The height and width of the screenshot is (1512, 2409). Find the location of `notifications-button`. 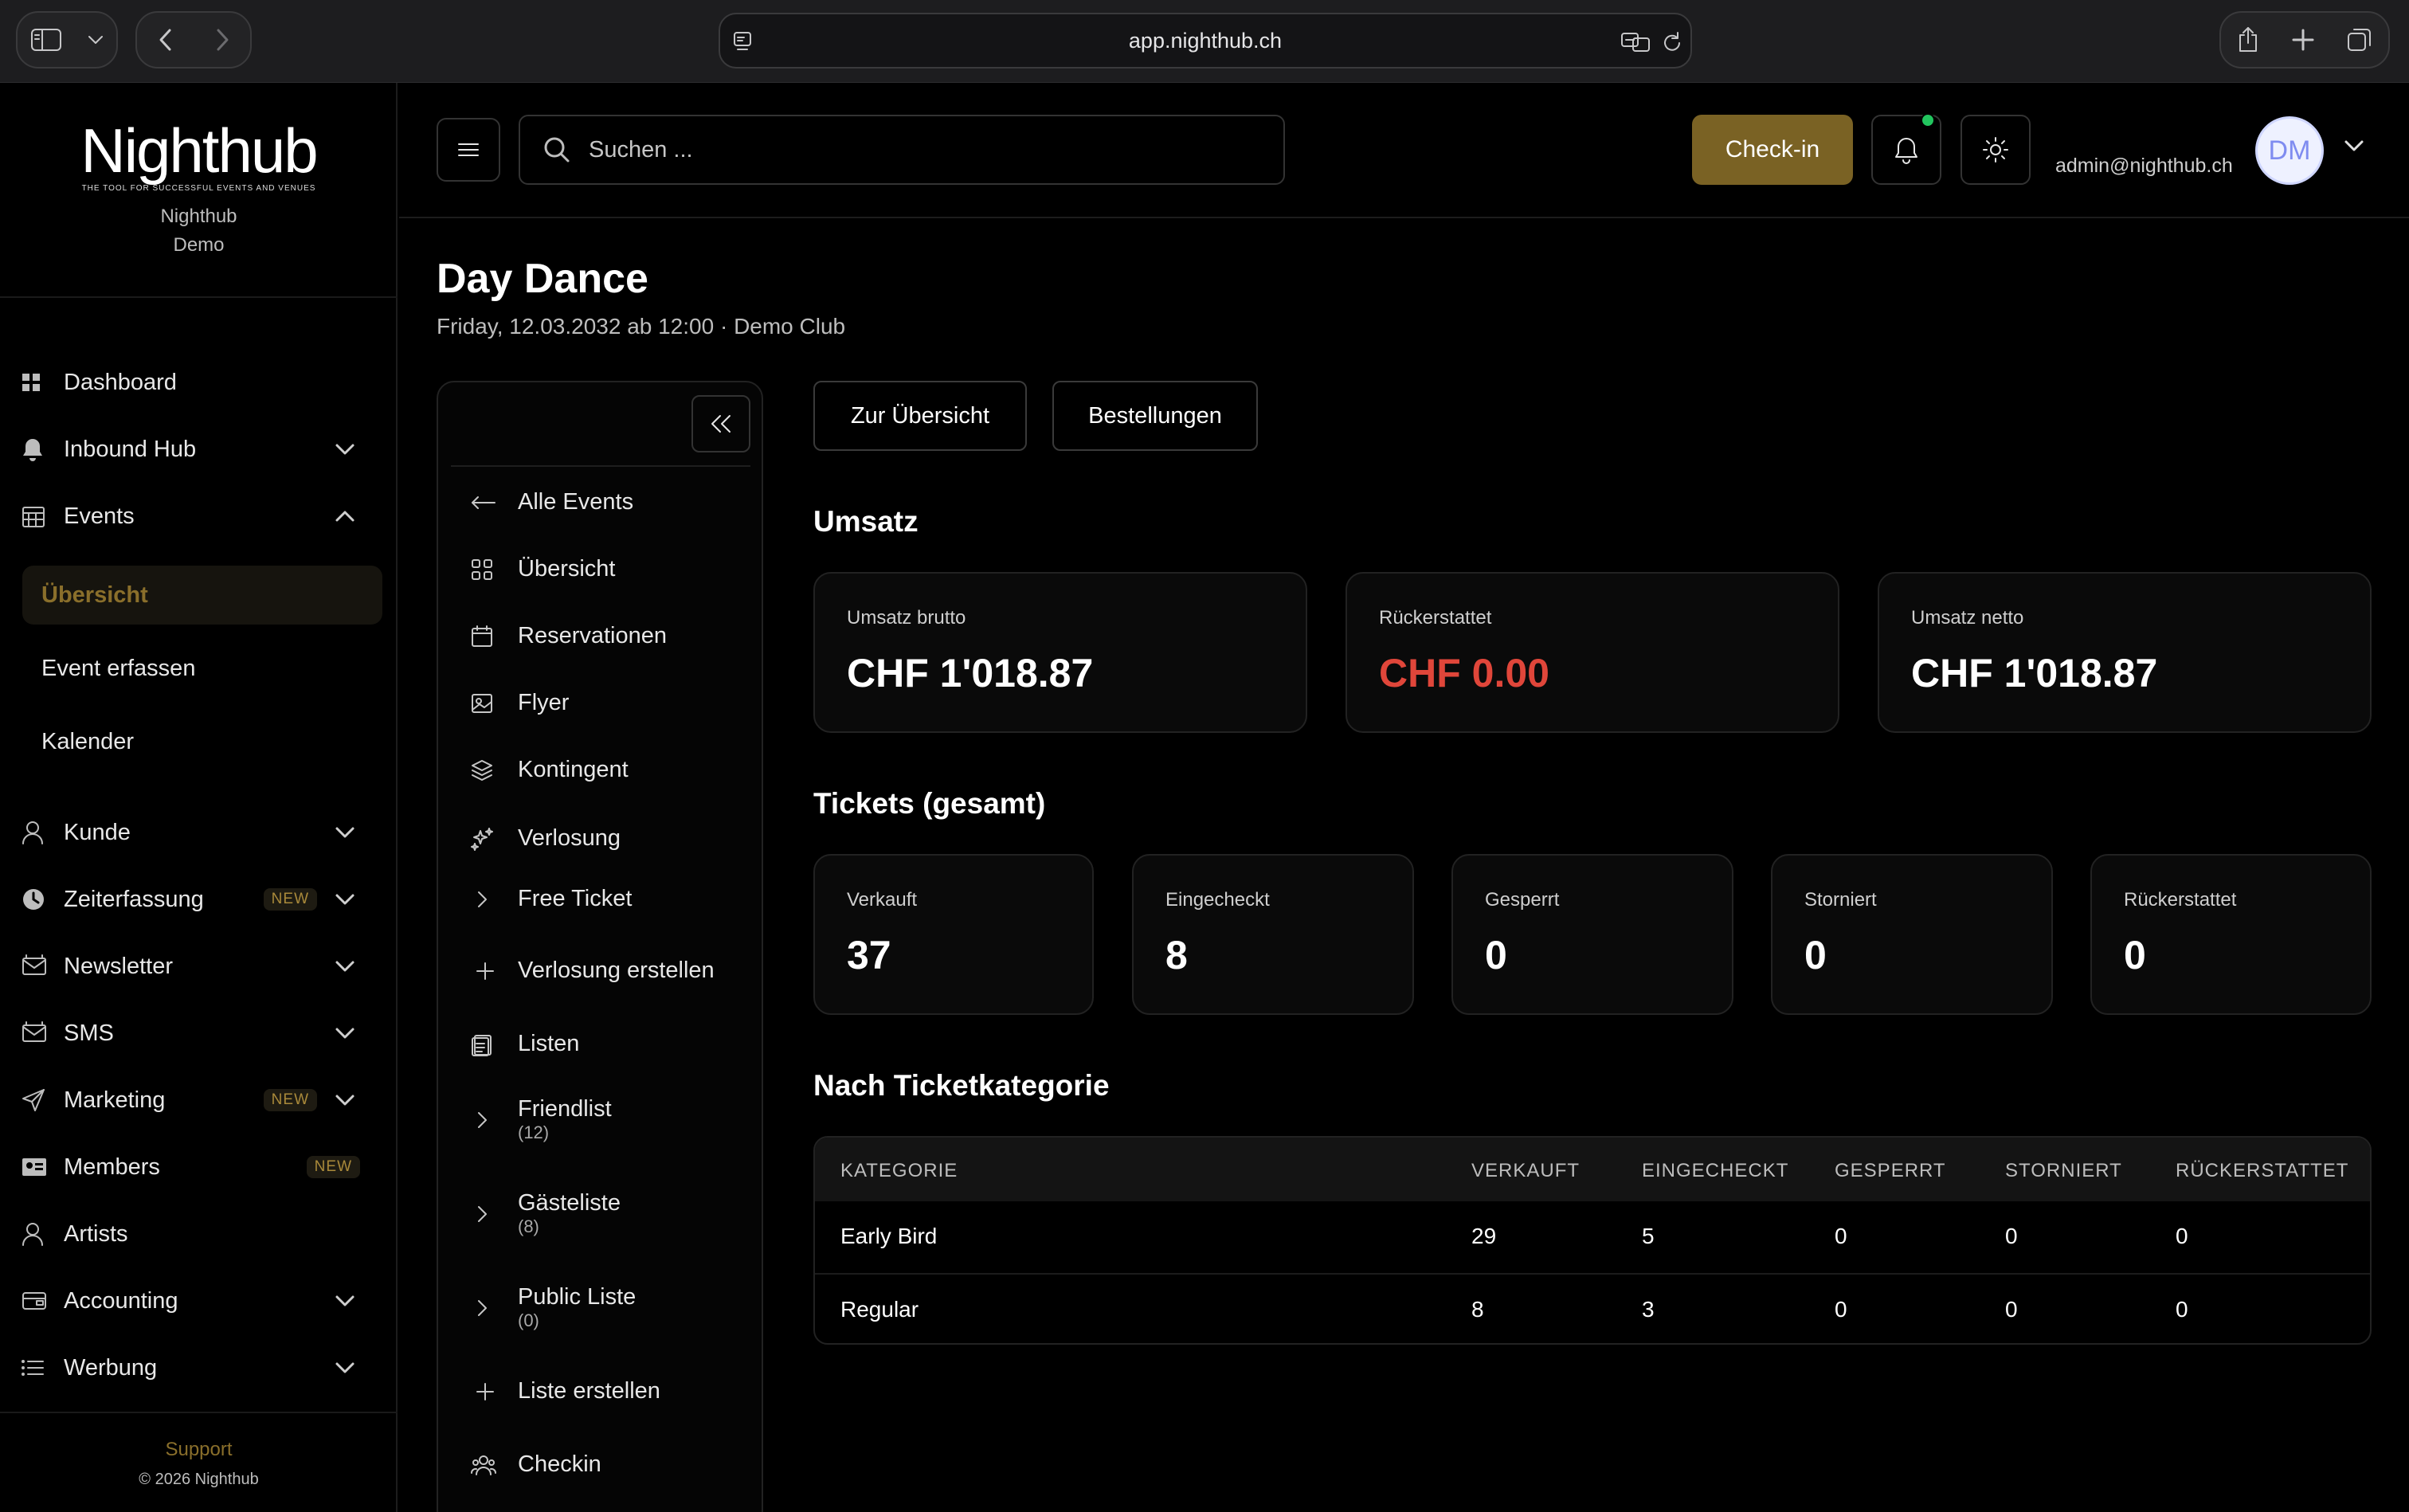

notifications-button is located at coordinates (1906, 149).